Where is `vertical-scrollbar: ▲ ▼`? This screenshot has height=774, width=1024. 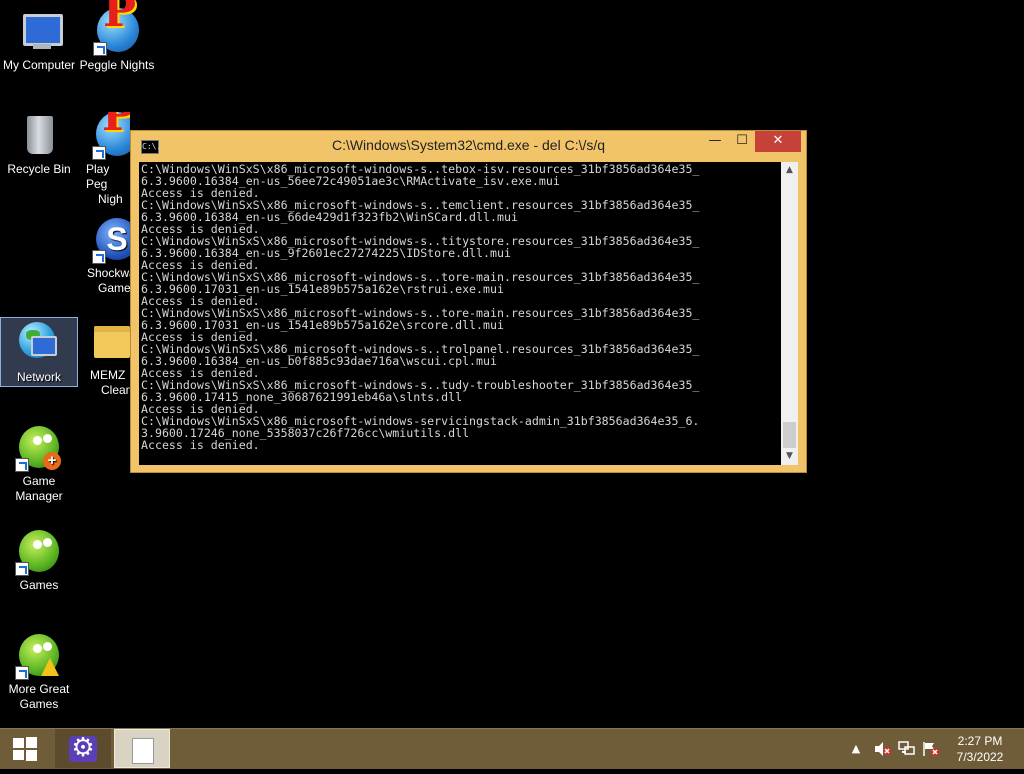
vertical-scrollbar: ▲ ▼ is located at coordinates (789, 313).